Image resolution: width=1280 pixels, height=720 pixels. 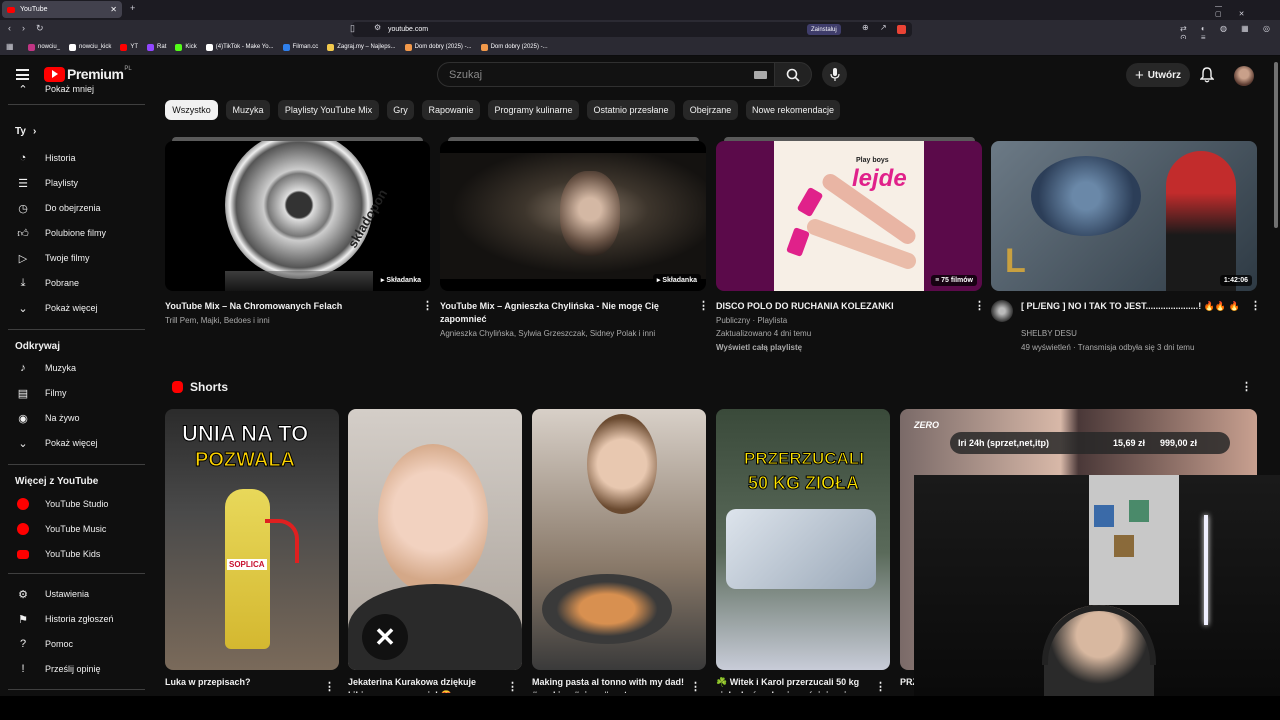 I want to click on video-thumbnail: L 1:42:06, so click(x=1124, y=216).